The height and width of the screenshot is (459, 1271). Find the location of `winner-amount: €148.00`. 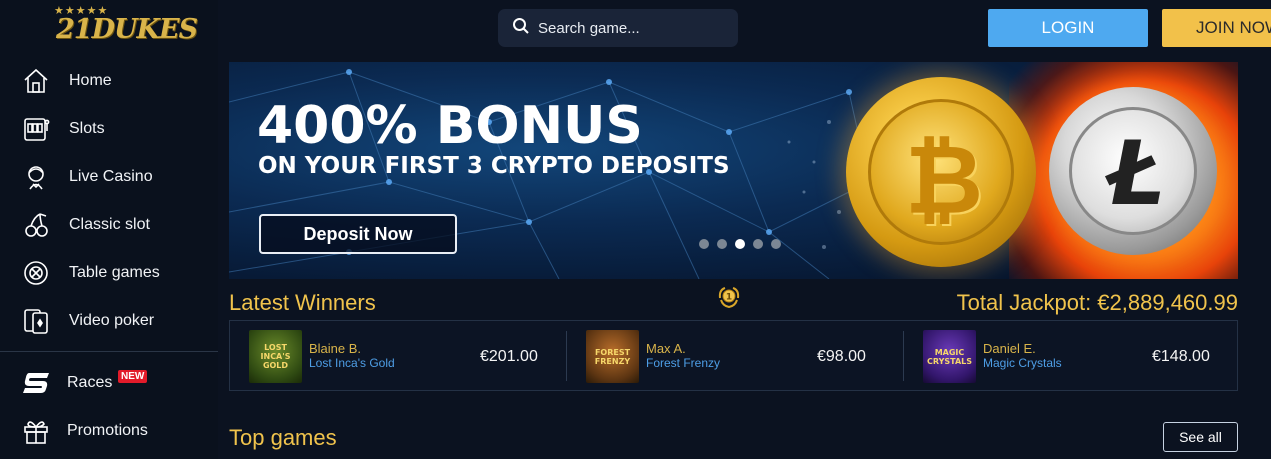

winner-amount: €148.00 is located at coordinates (1181, 356).